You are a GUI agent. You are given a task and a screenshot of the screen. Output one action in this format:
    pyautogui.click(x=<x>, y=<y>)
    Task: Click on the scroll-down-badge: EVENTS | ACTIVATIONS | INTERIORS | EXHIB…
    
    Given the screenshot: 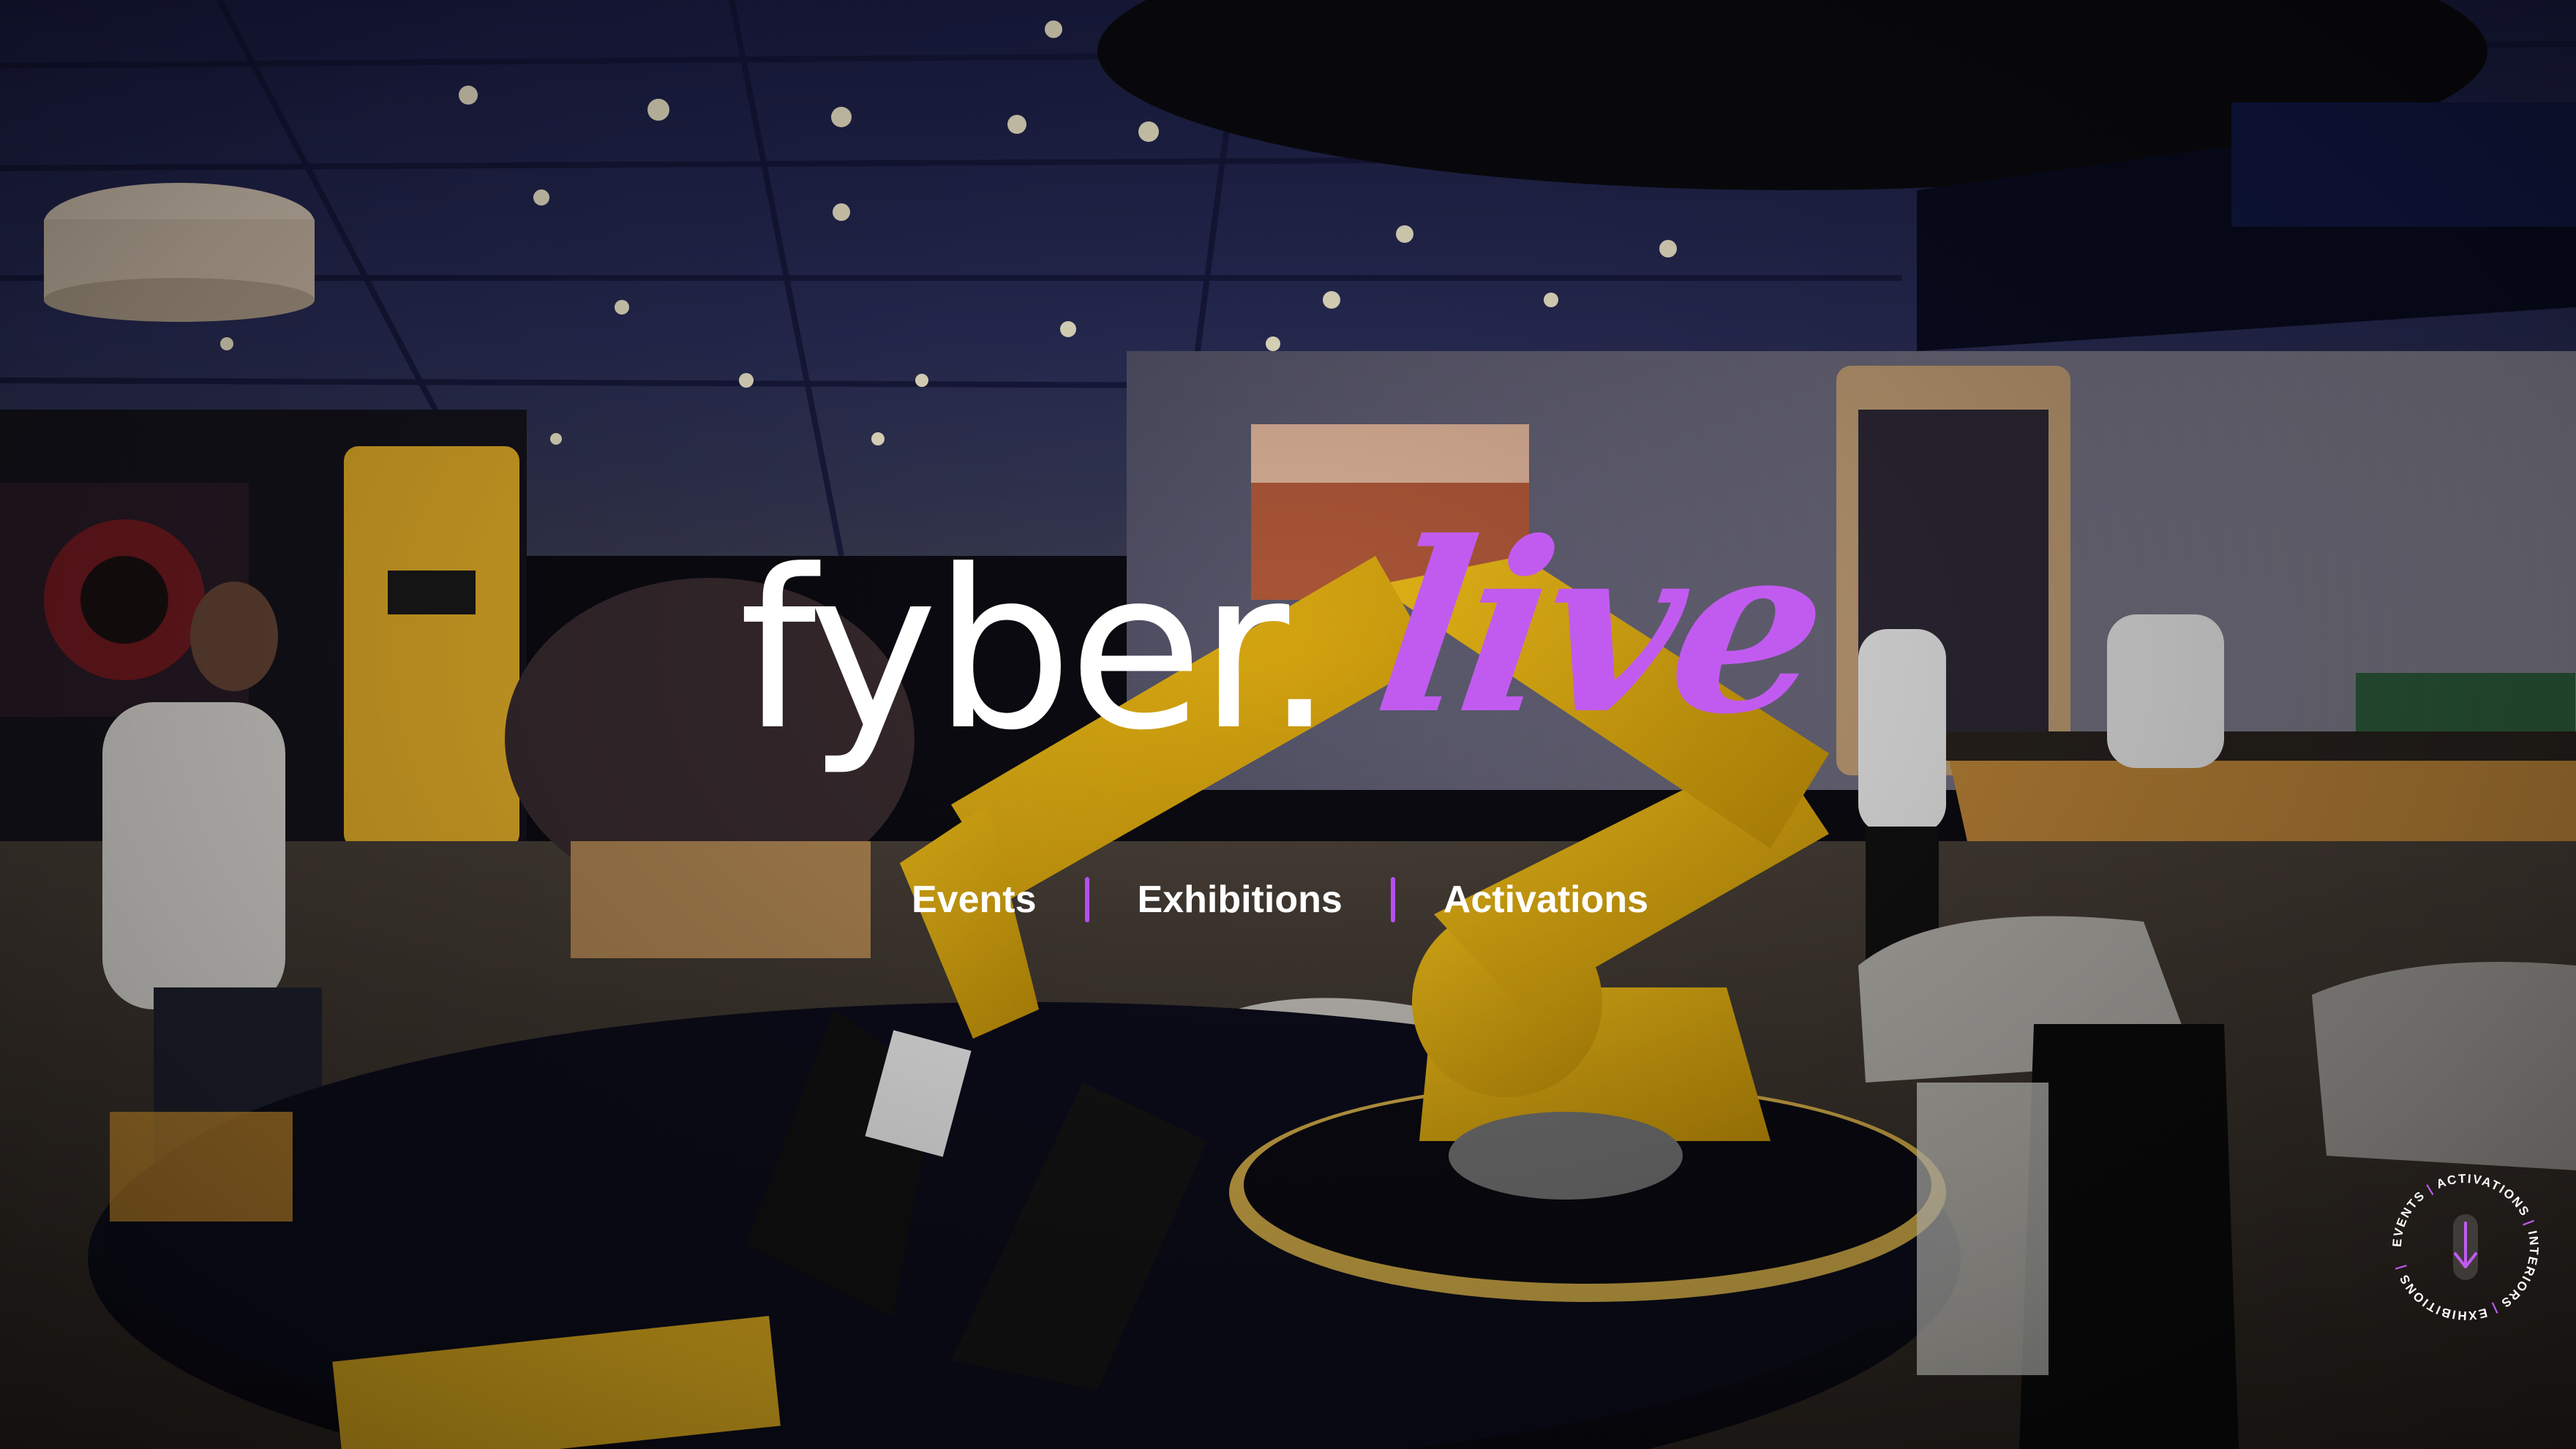 What is the action you would take?
    pyautogui.click(x=2465, y=1247)
    